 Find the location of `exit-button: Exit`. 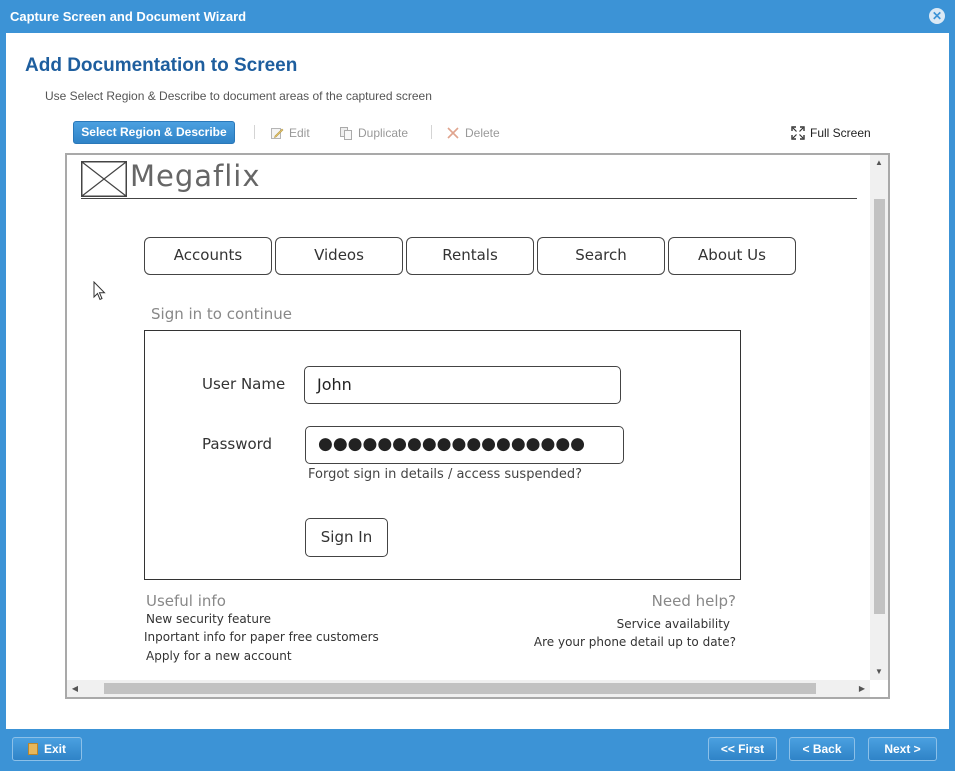

exit-button: Exit is located at coordinates (47, 749).